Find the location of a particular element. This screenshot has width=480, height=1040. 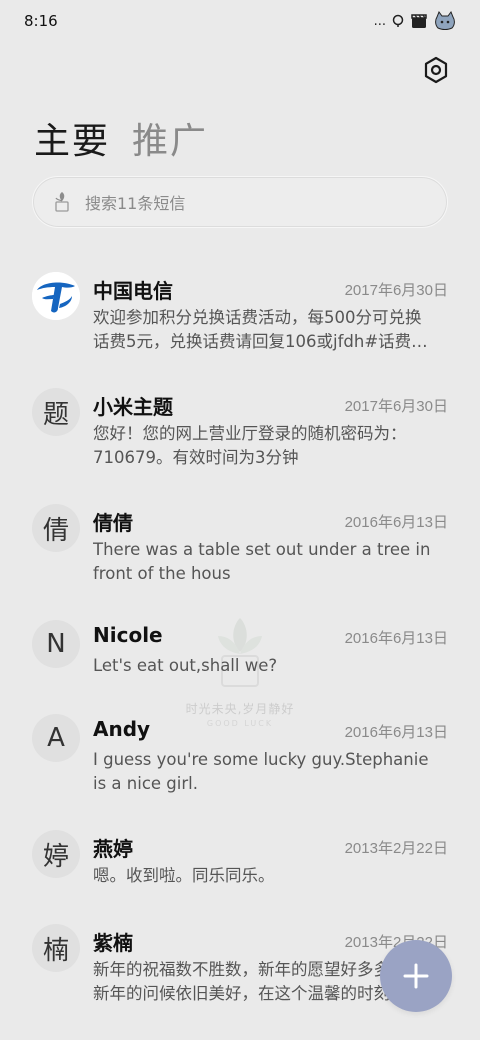

preview-line: 您好！您的网上营业厅登录的随机密码为： is located at coordinates (250, 433).